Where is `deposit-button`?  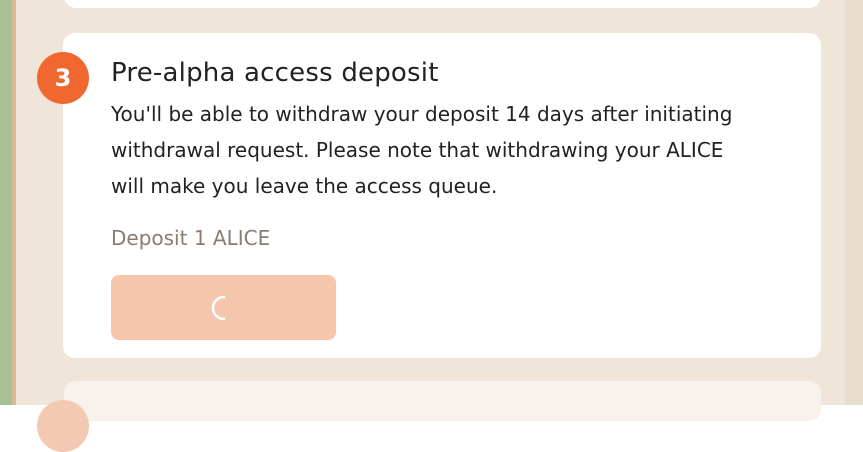 deposit-button is located at coordinates (223, 307).